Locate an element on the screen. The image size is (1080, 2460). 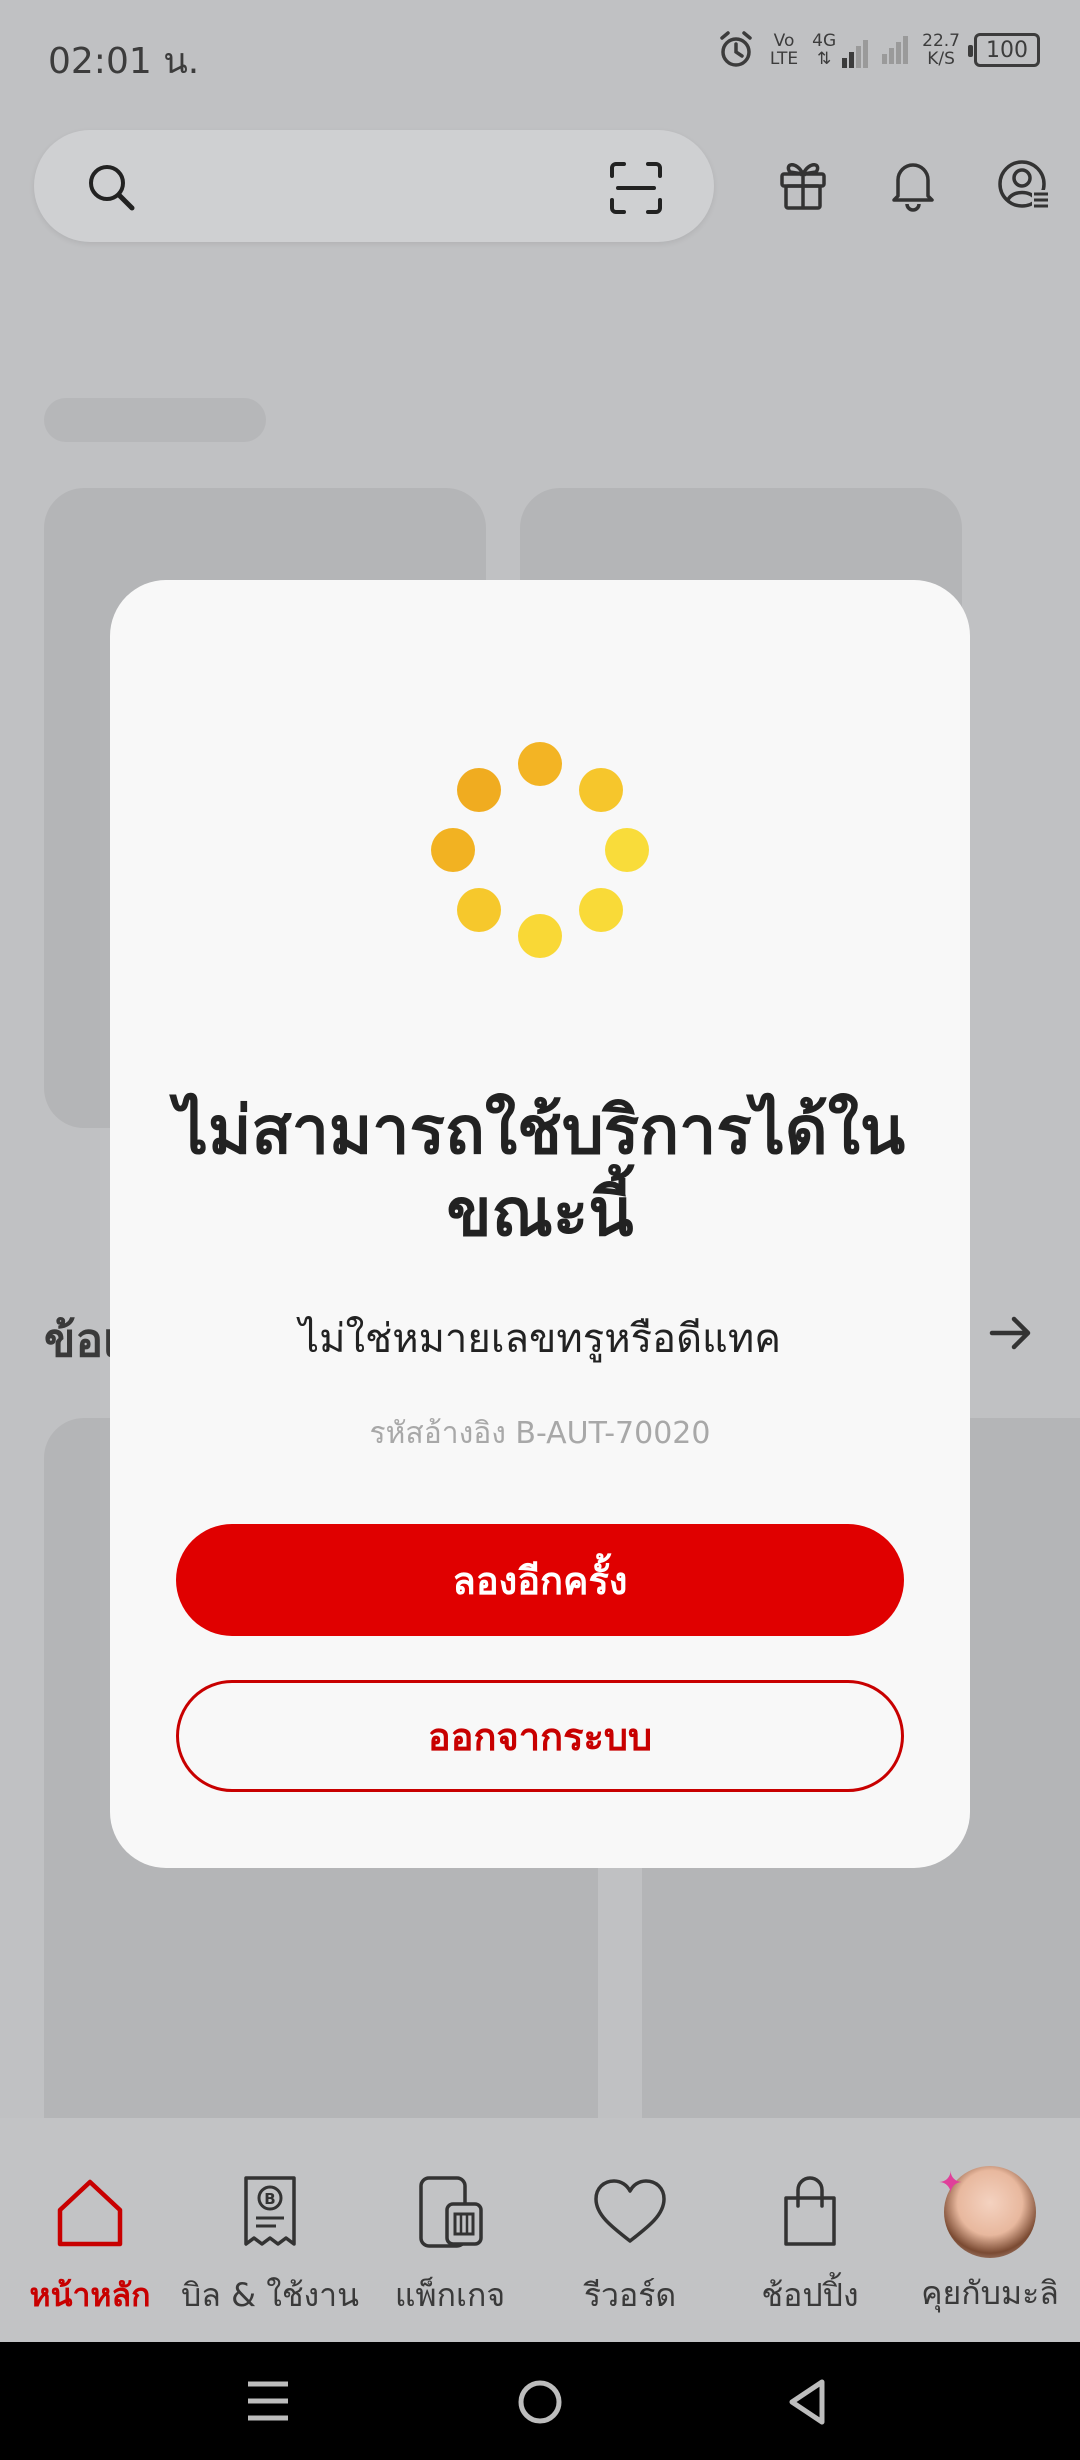
volte-indicator: Vo LTE is located at coordinates (784, 50).